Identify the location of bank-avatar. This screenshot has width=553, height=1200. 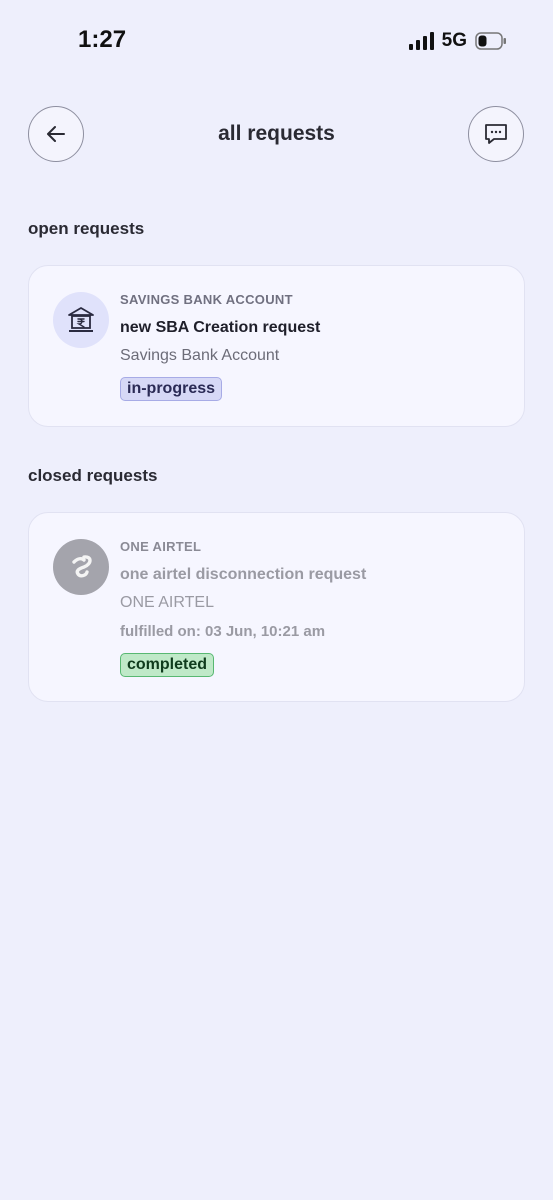
(81, 320).